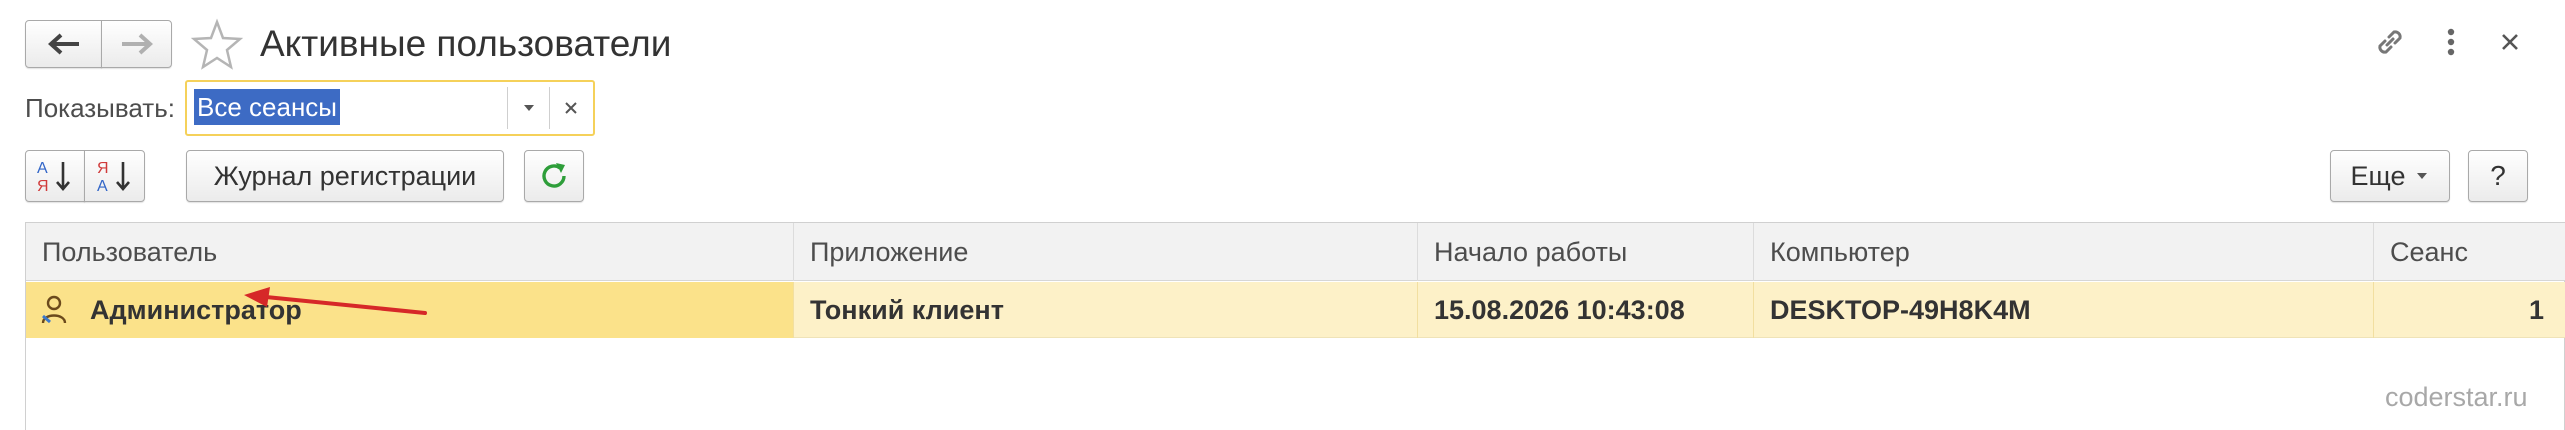  Describe the element at coordinates (2510, 42) in the screenshot. I see `close-icon` at that location.